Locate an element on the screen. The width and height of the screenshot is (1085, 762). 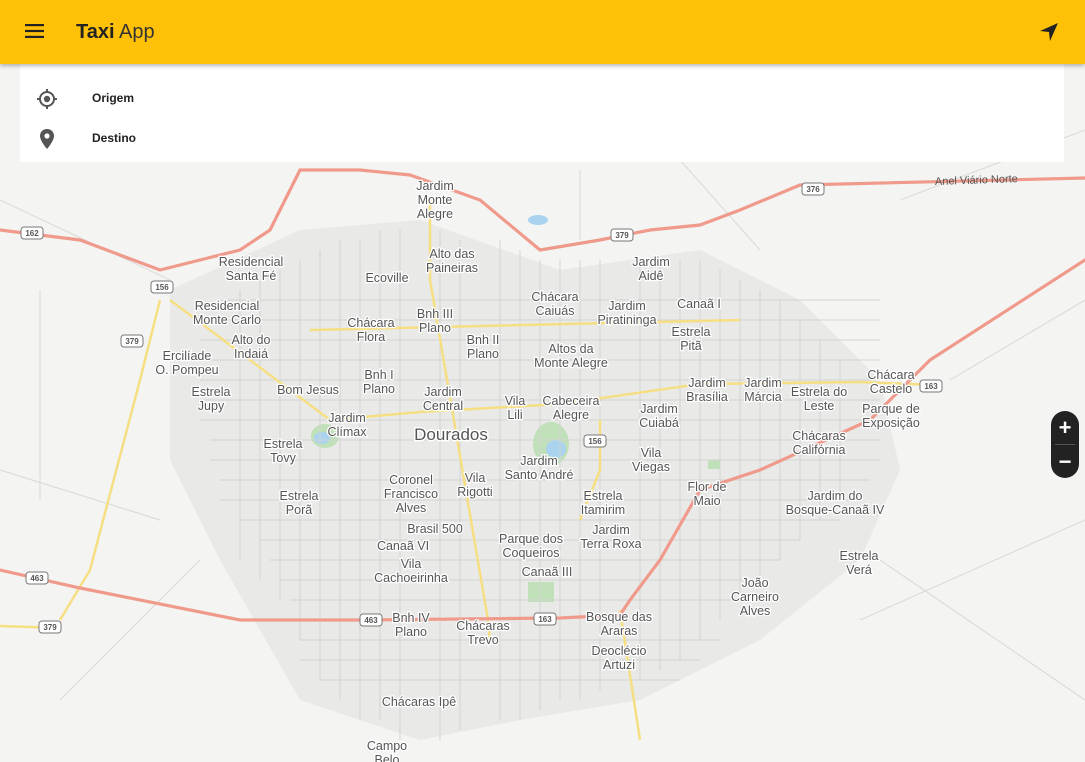
district-label-line: Monte Alegre is located at coordinates (571, 363).